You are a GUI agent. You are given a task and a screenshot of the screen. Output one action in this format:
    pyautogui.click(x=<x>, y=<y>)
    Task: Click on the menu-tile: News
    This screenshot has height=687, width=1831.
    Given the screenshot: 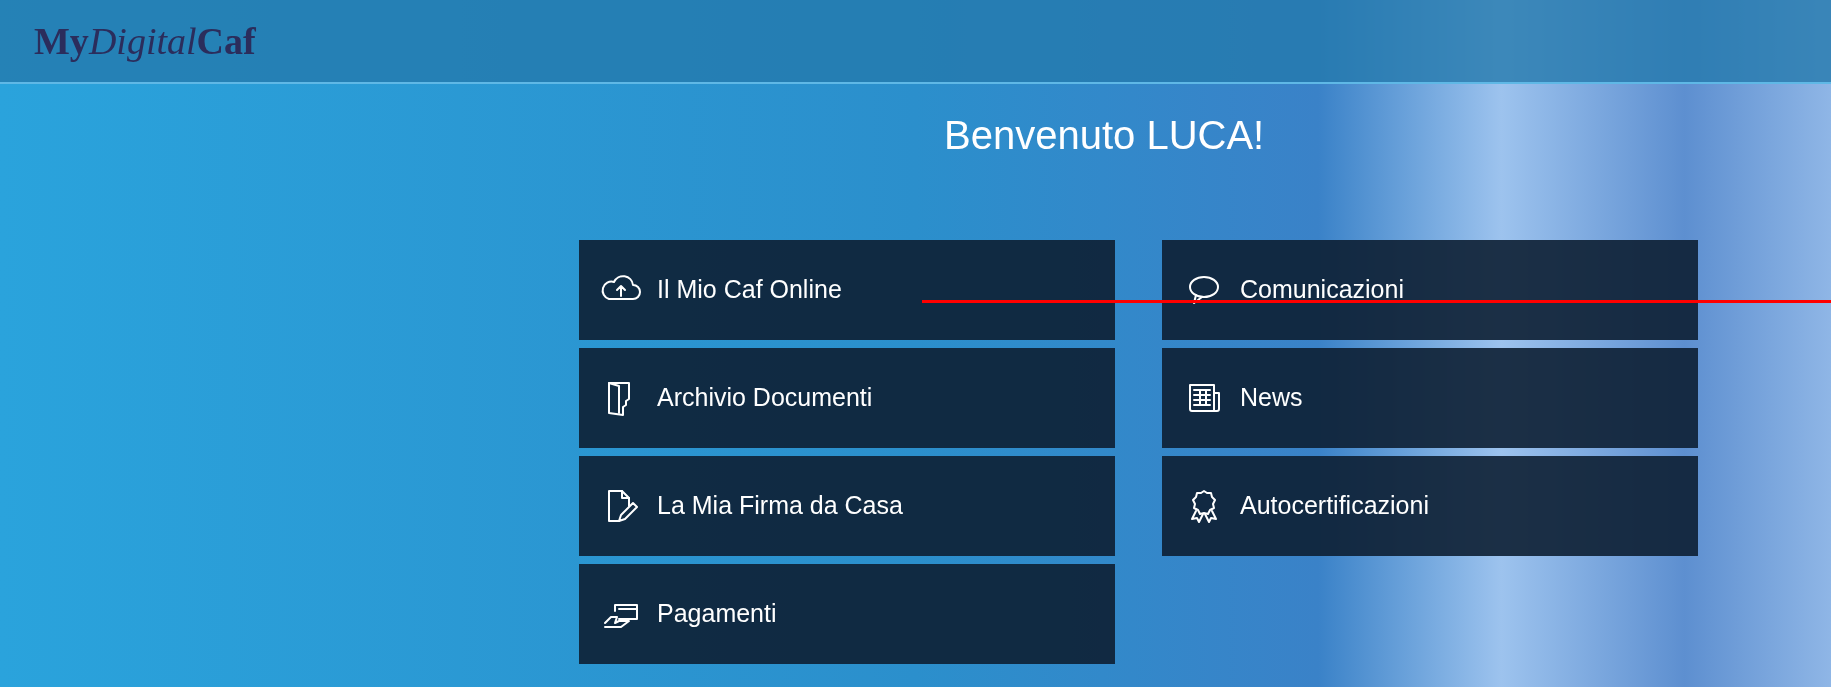 What is the action you would take?
    pyautogui.click(x=1430, y=398)
    